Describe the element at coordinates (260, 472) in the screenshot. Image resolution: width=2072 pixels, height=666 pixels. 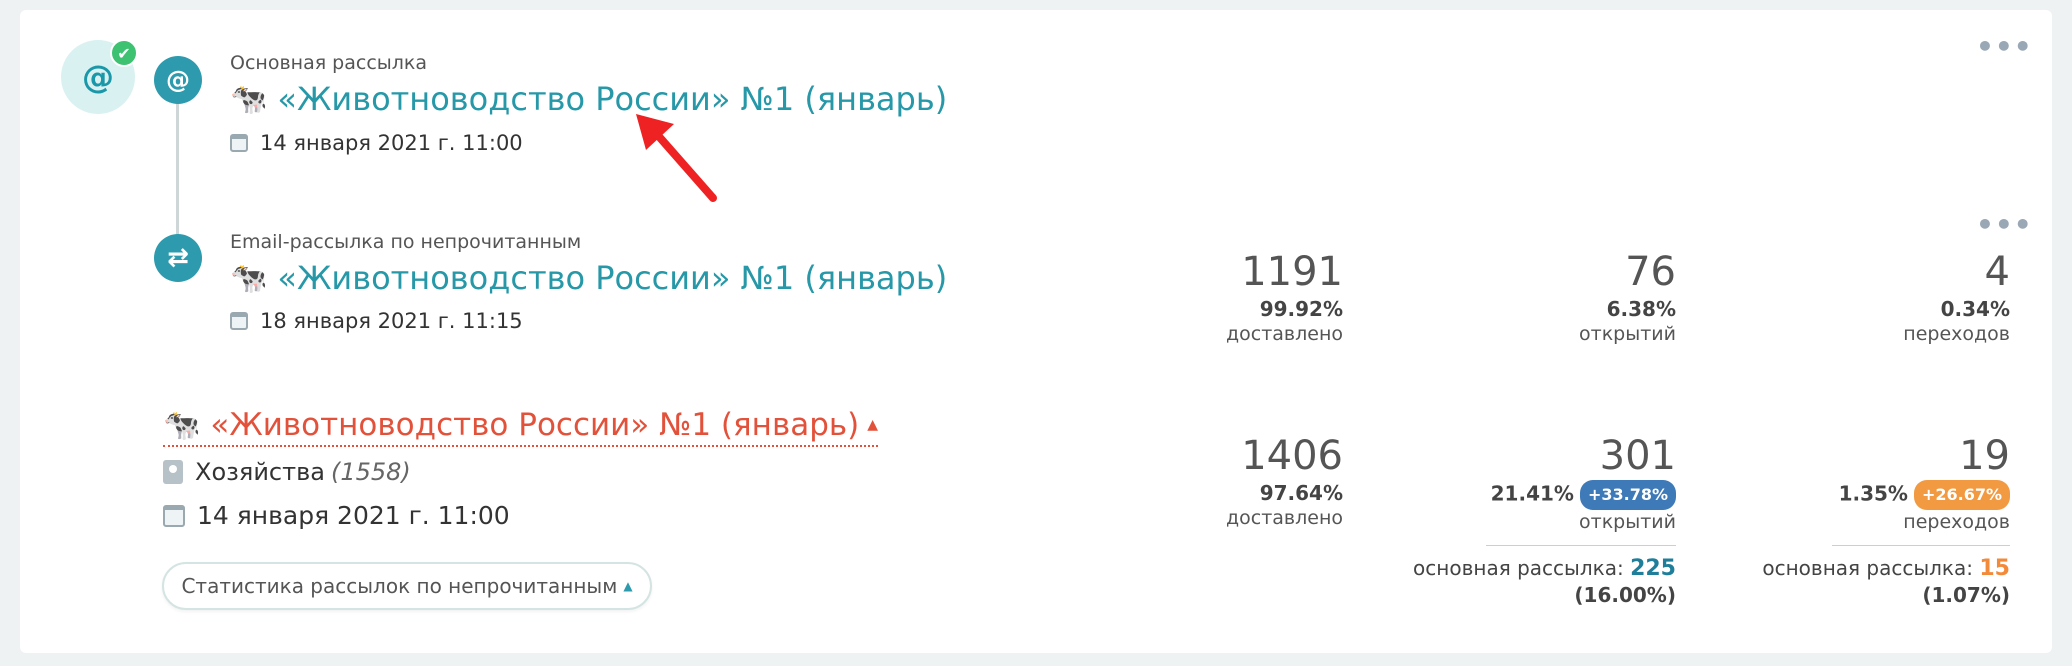
I see `audience-name: Хозяйства` at that location.